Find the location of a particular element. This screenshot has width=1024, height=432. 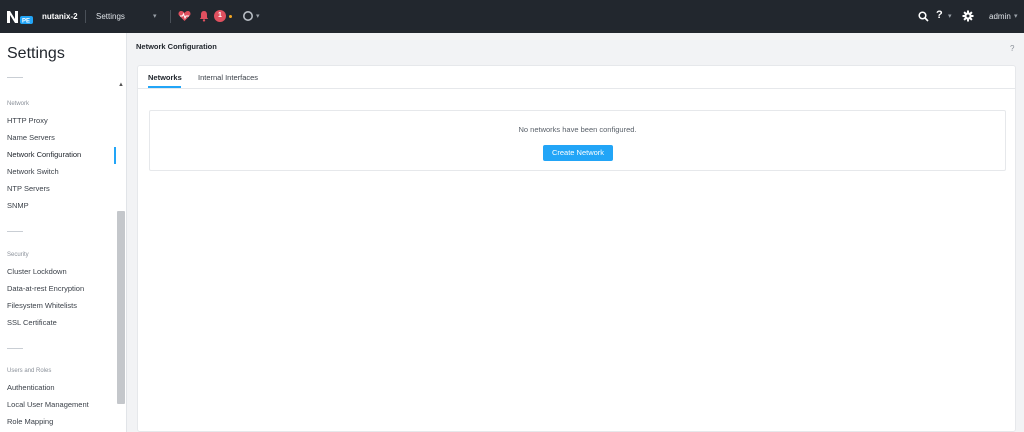

section-label-users-and-roles: Users and Roles is located at coordinates (29, 371).